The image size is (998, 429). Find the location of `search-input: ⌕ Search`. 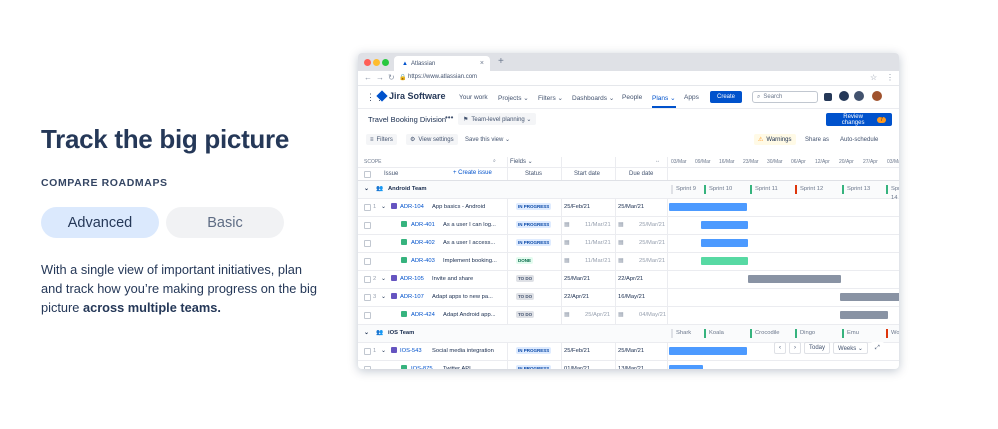

search-input: ⌕ Search is located at coordinates (785, 97).